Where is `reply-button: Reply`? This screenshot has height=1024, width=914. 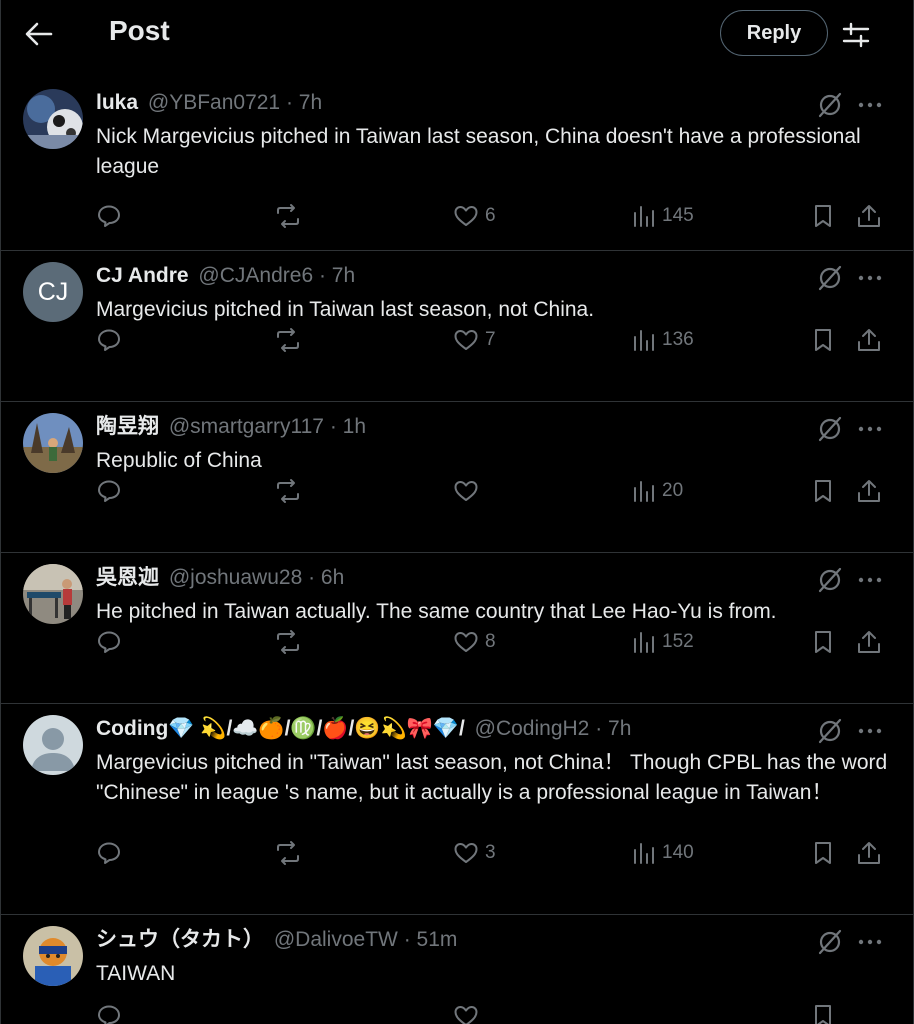 reply-button: Reply is located at coordinates (774, 33).